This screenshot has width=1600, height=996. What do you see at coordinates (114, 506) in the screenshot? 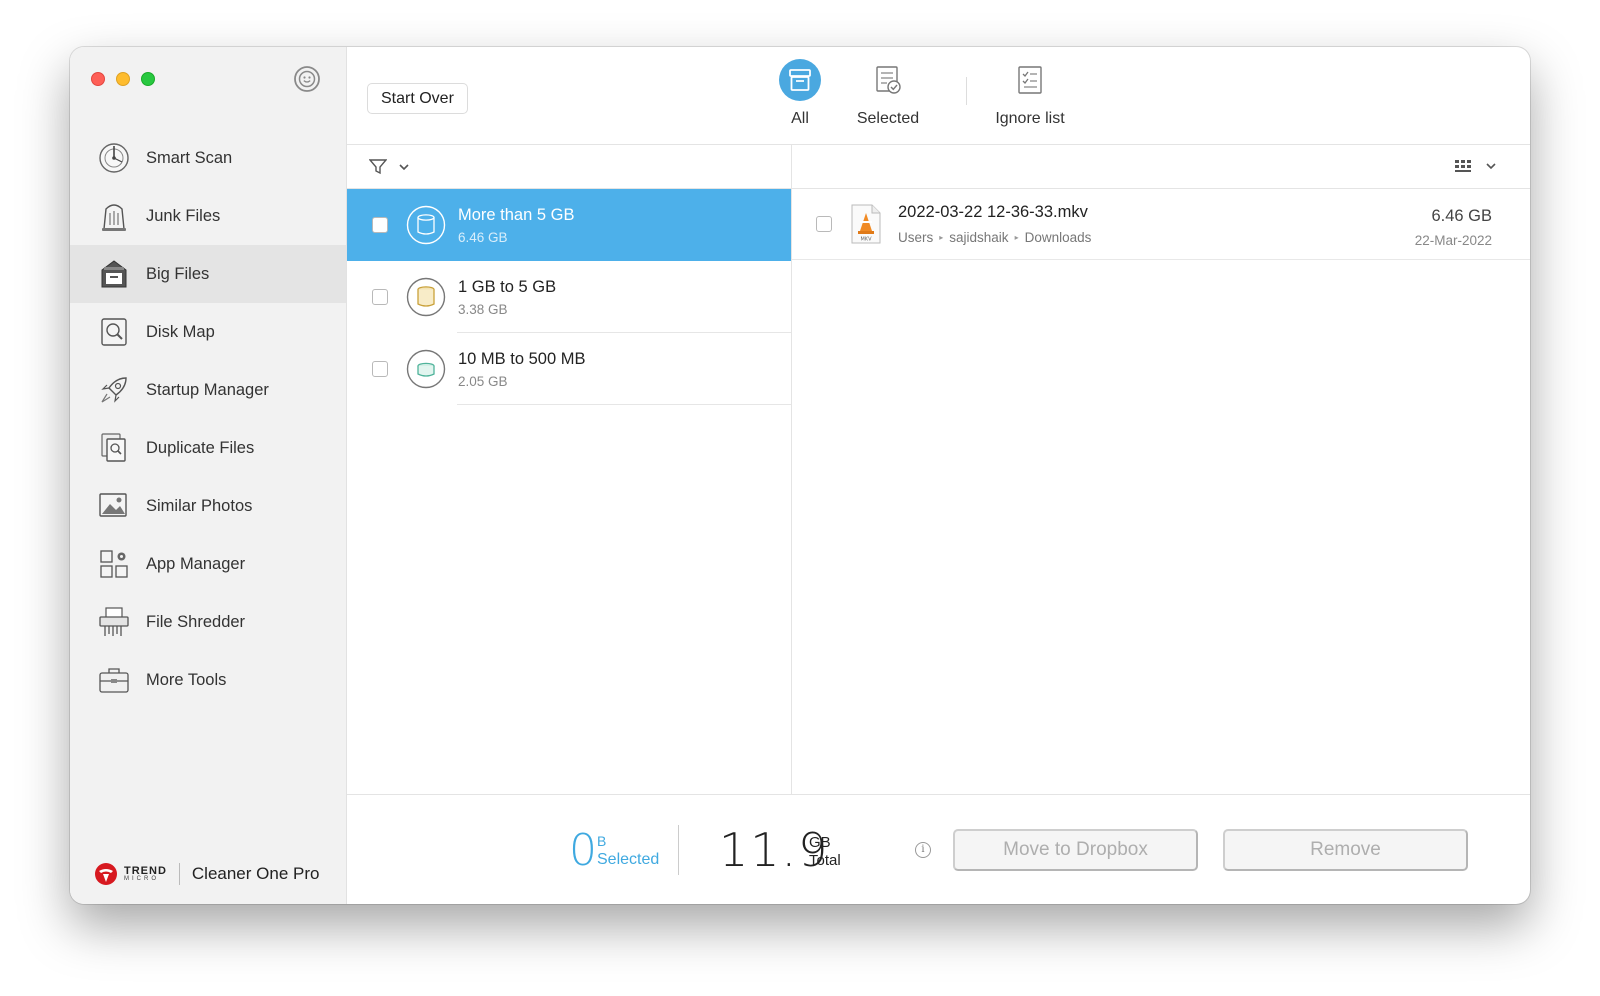
I see `photos-icon` at bounding box center [114, 506].